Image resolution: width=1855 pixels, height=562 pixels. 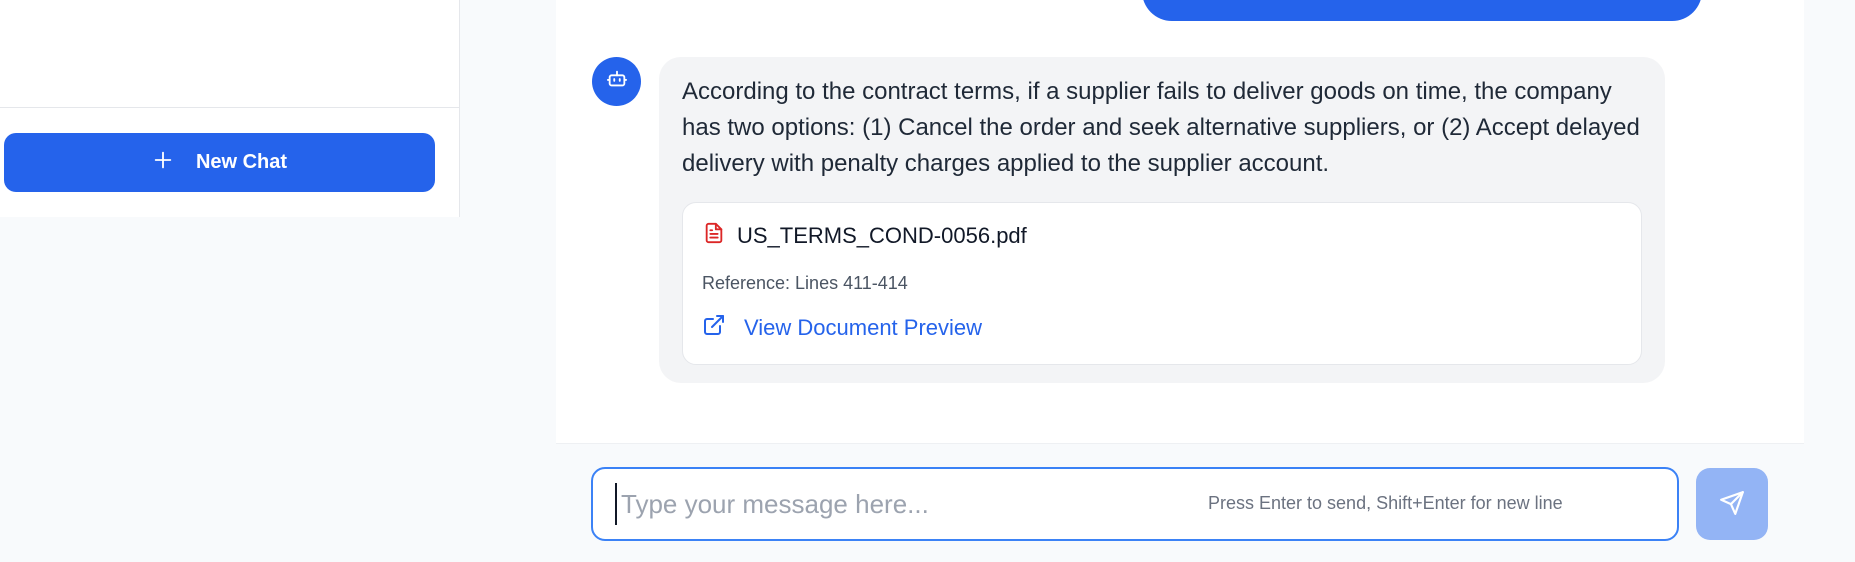 I want to click on source-file-name: US_TERMS_COND-0056.pdf, so click(x=882, y=235).